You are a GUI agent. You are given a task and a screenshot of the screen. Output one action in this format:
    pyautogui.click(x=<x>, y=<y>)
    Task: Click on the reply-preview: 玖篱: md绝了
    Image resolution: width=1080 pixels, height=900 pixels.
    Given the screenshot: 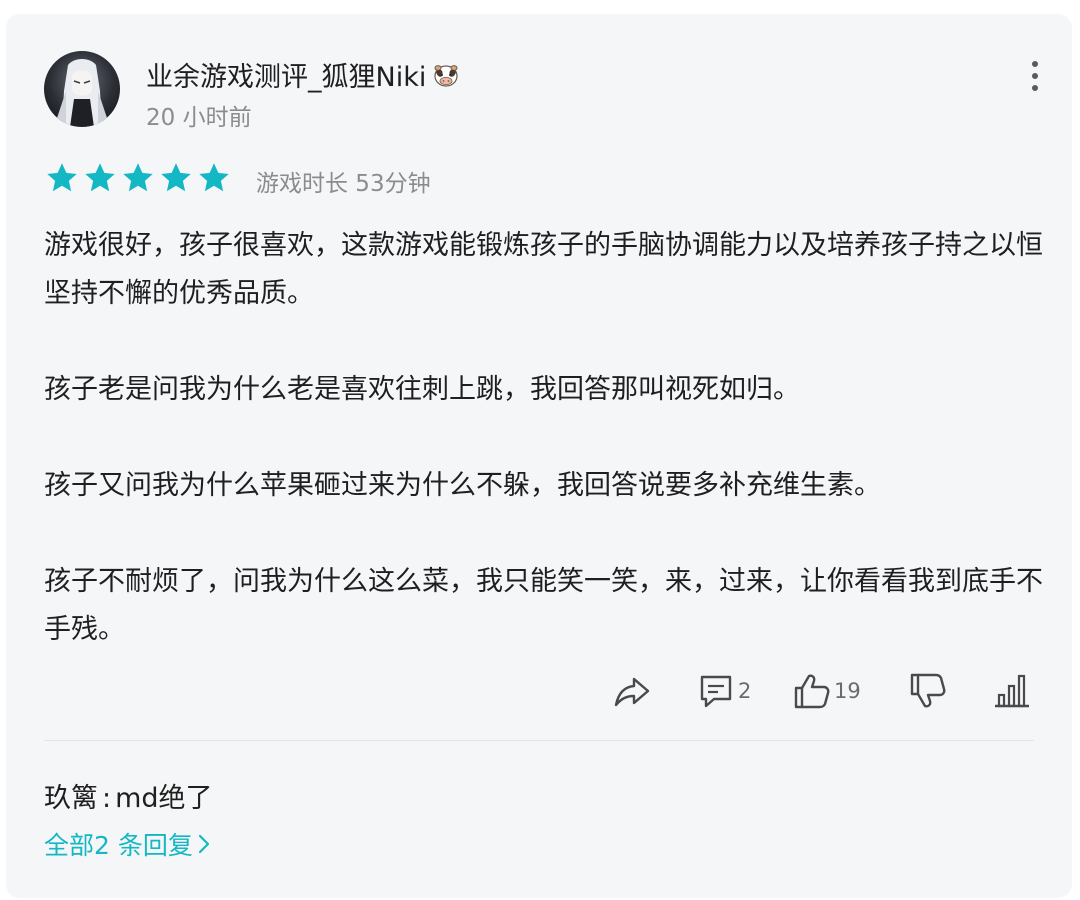 What is the action you would take?
    pyautogui.click(x=128, y=795)
    